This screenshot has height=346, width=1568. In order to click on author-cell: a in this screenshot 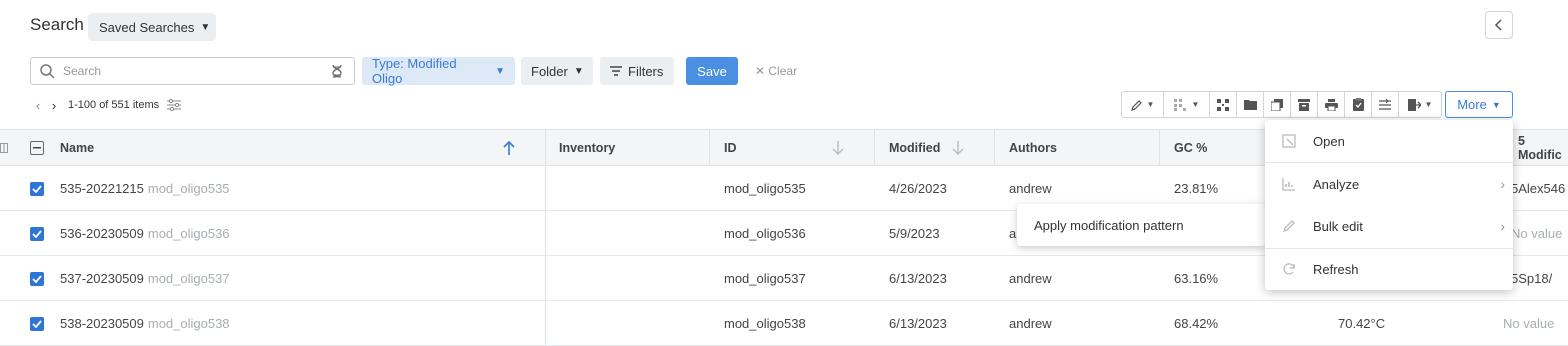, I will do `click(1013, 233)`.